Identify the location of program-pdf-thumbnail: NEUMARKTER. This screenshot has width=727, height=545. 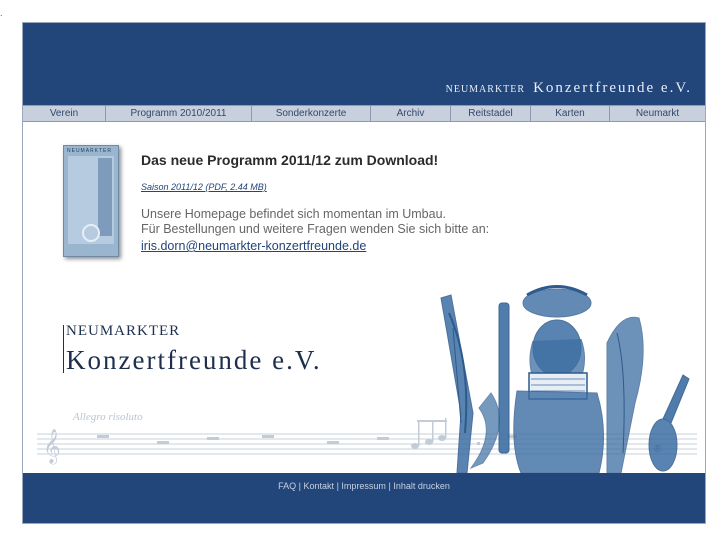
(91, 201).